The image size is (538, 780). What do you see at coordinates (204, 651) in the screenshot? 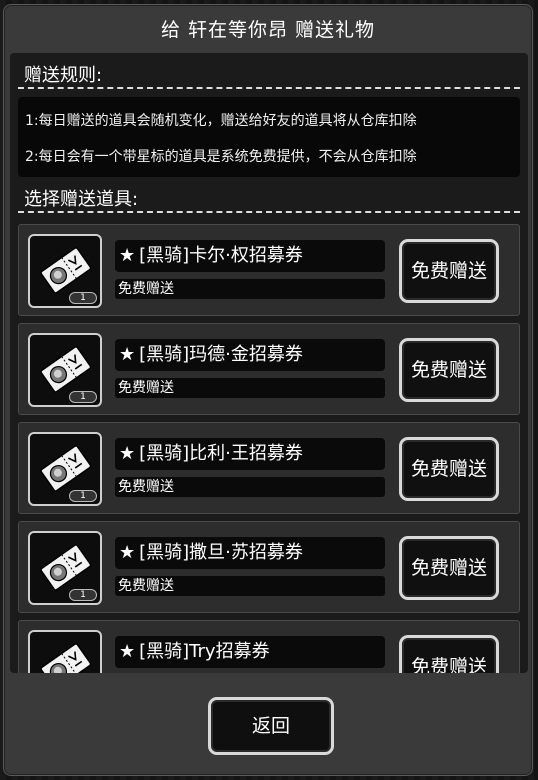
I see `item-name-text: [黑骑]Try招募券` at bounding box center [204, 651].